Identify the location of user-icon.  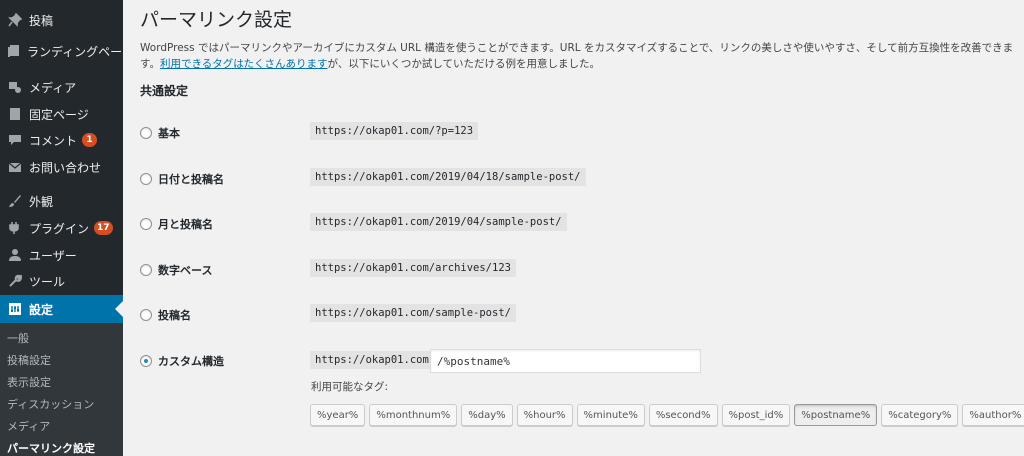
(15, 255).